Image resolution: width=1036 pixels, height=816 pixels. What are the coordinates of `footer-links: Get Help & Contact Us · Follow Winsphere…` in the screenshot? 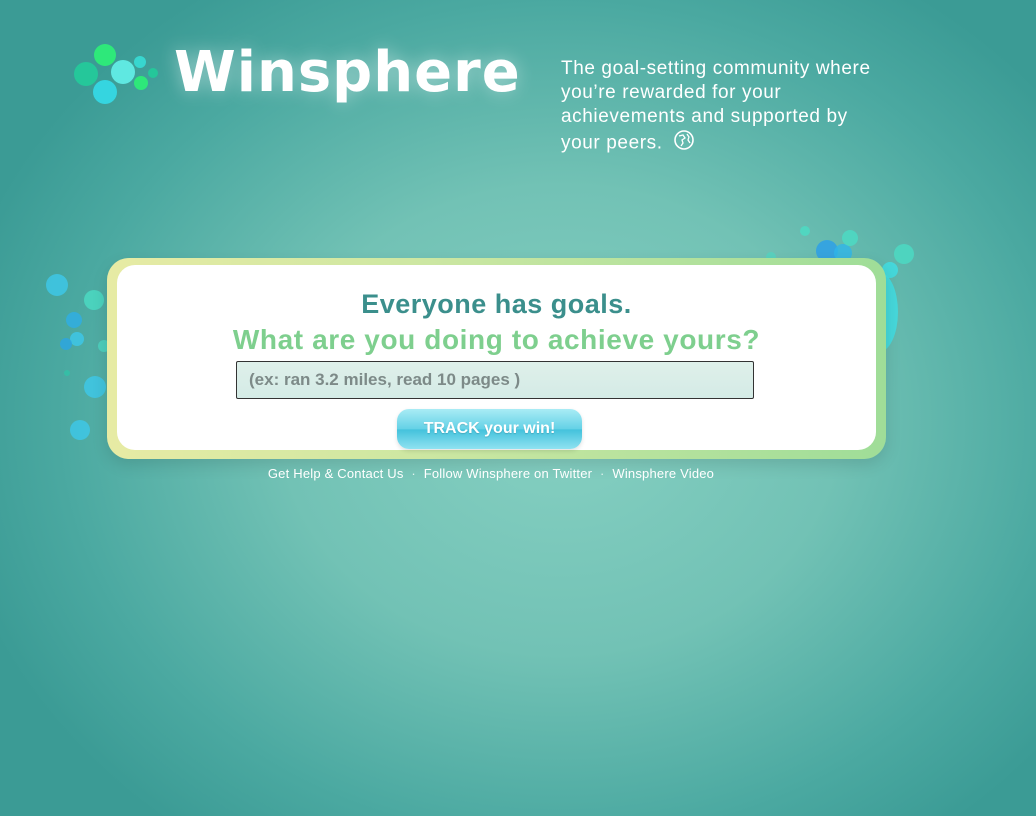 It's located at (491, 473).